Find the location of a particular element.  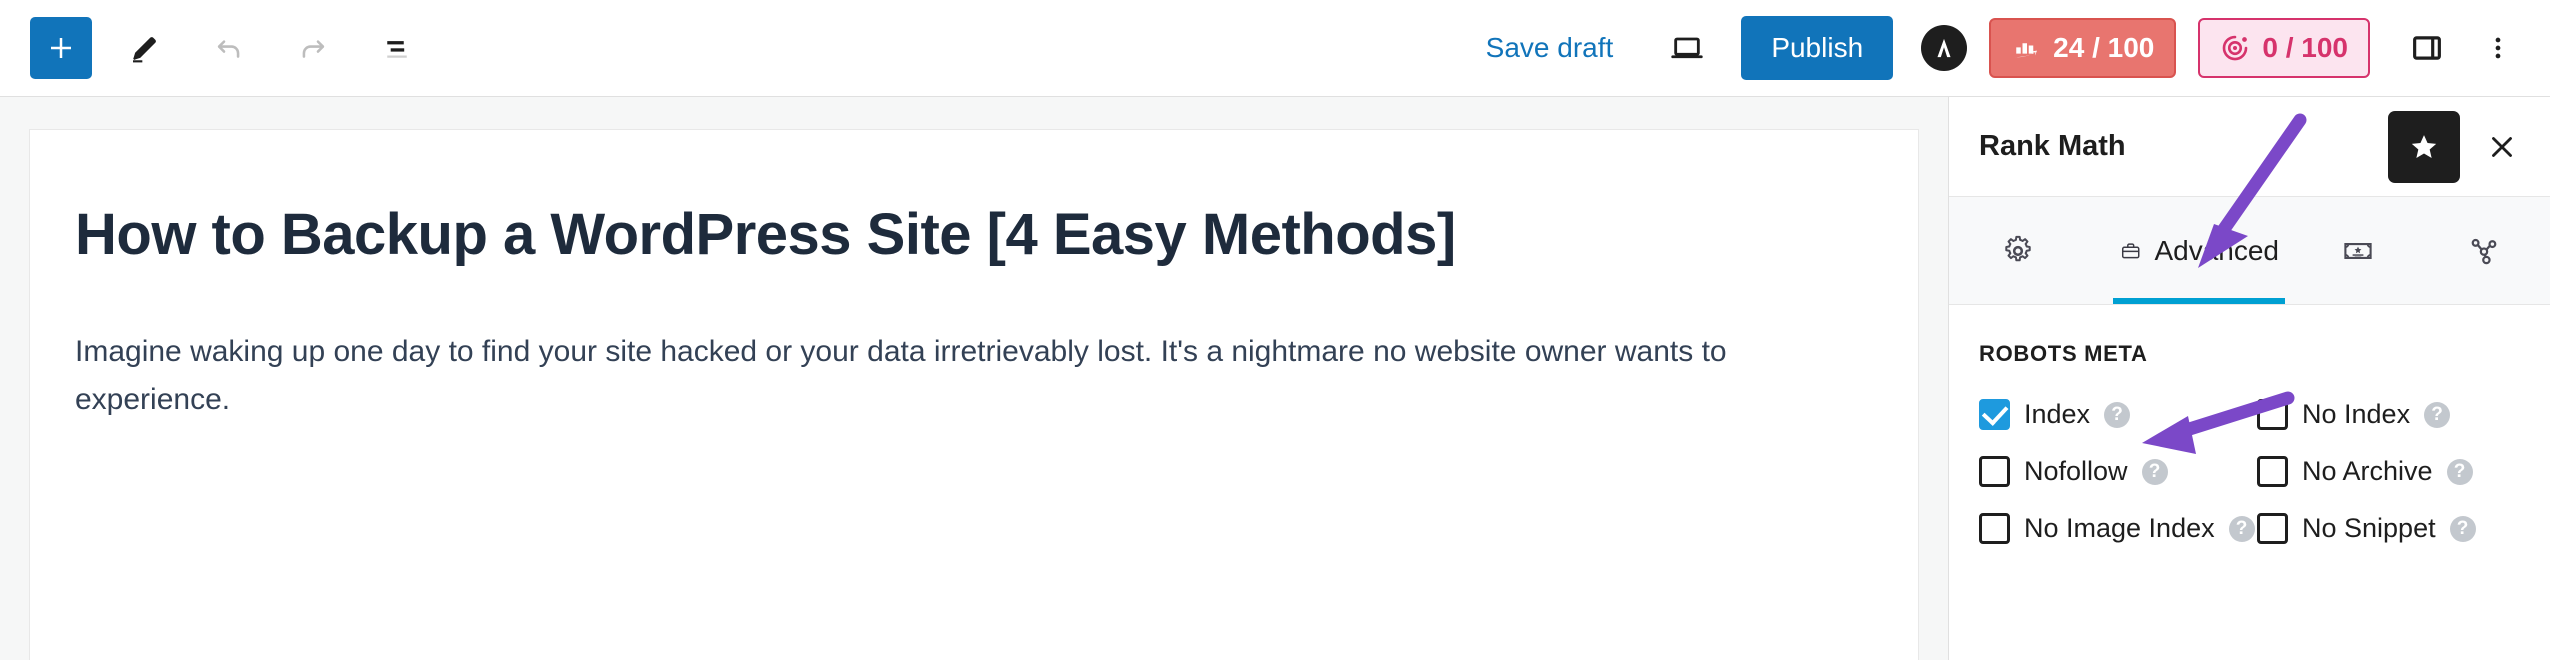

checkbox-row-no-archive: No Archive ? is located at coordinates (2388, 471).